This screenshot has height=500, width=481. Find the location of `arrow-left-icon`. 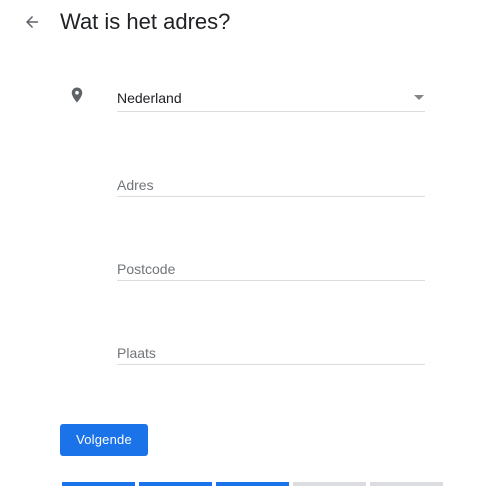

arrow-left-icon is located at coordinates (32, 22).